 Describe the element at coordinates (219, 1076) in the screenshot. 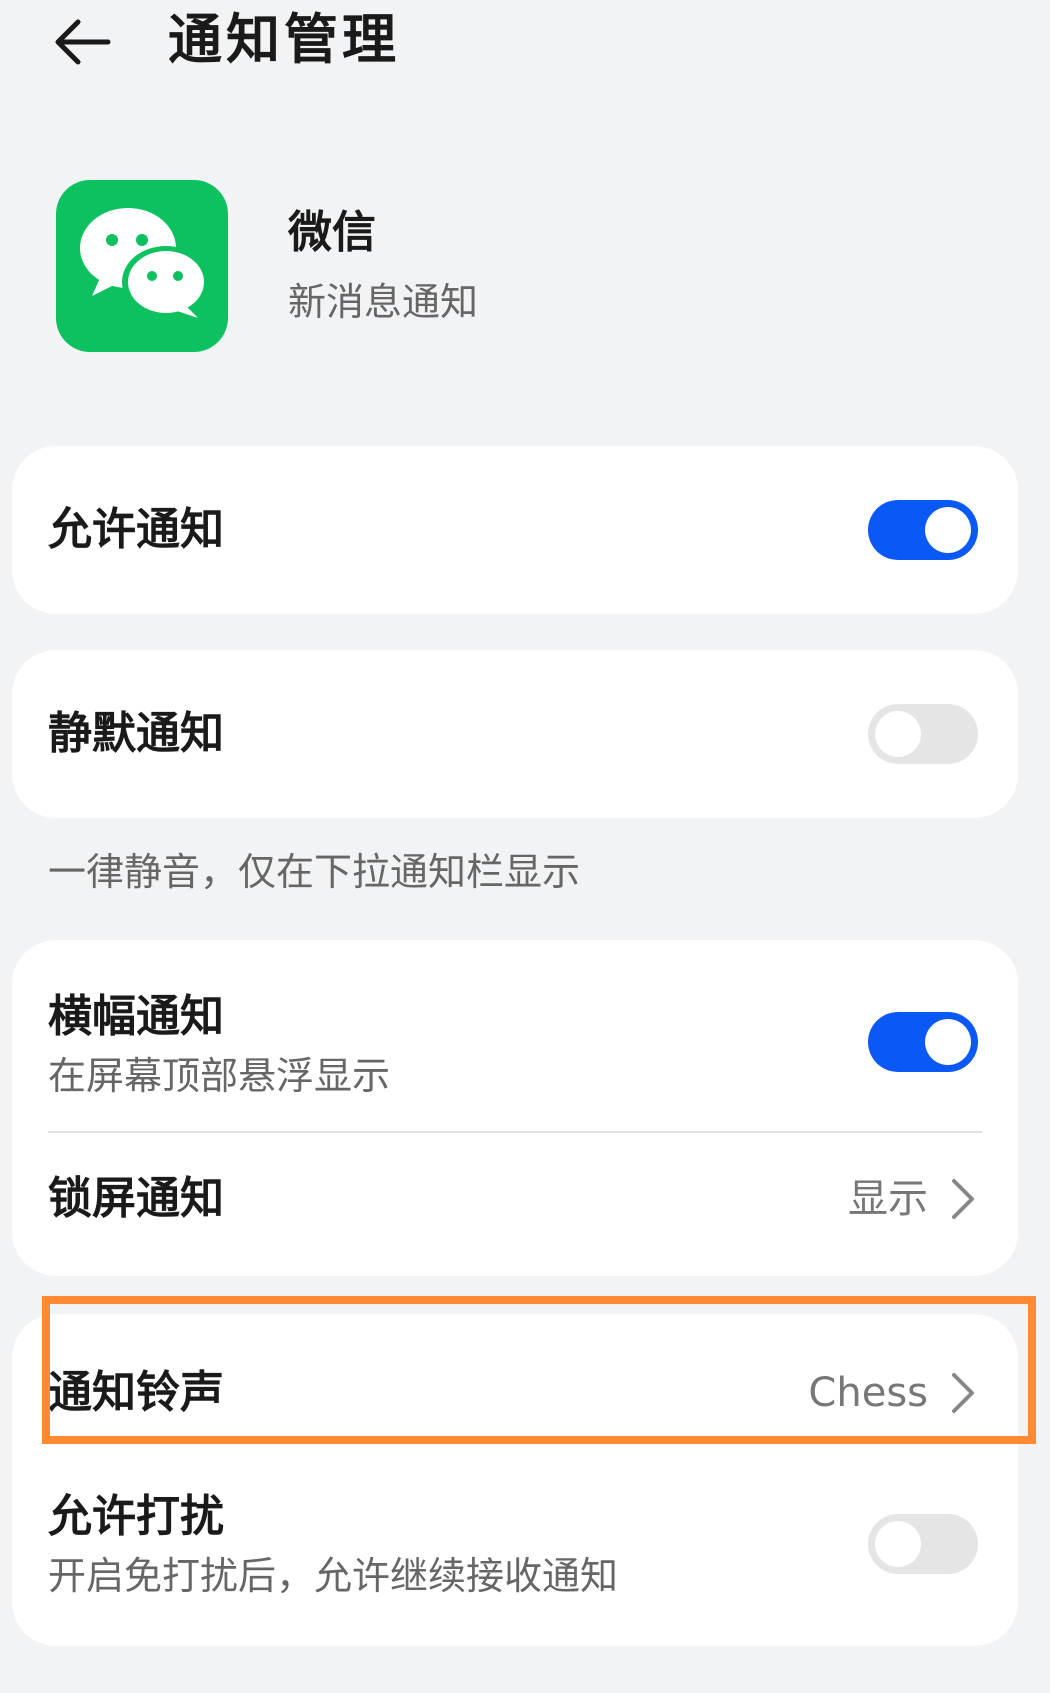

I see `banner-notifications-description: 在屏幕顶部悬浮显示` at that location.